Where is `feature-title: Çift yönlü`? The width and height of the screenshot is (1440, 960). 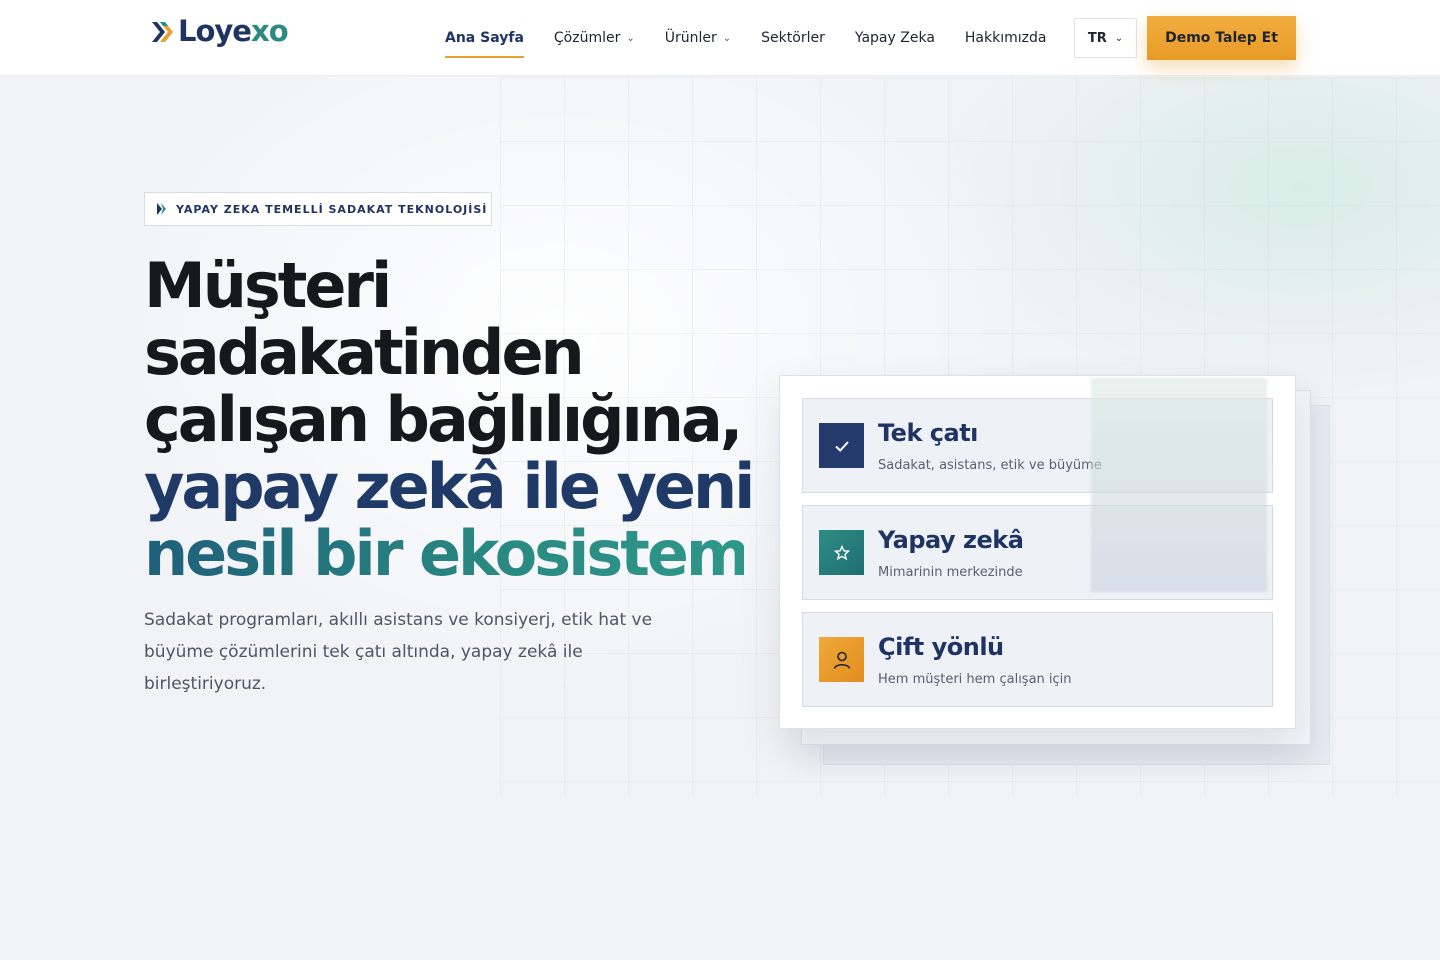 feature-title: Çift yönlü is located at coordinates (941, 647).